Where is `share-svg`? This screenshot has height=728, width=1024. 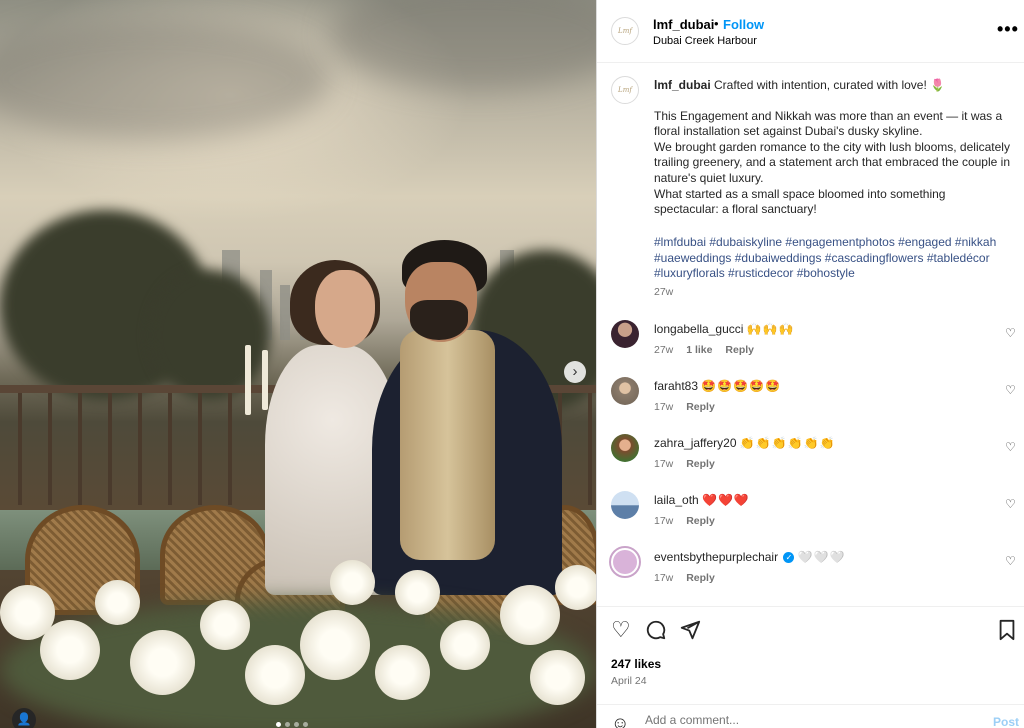 share-svg is located at coordinates (690, 630).